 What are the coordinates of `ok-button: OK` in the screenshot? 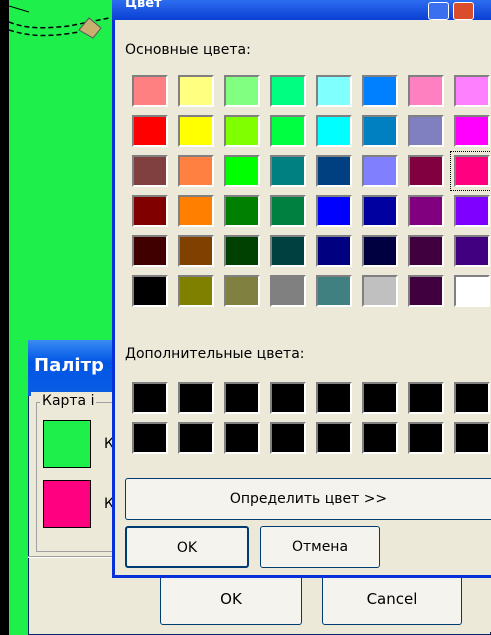 It's located at (187, 547).